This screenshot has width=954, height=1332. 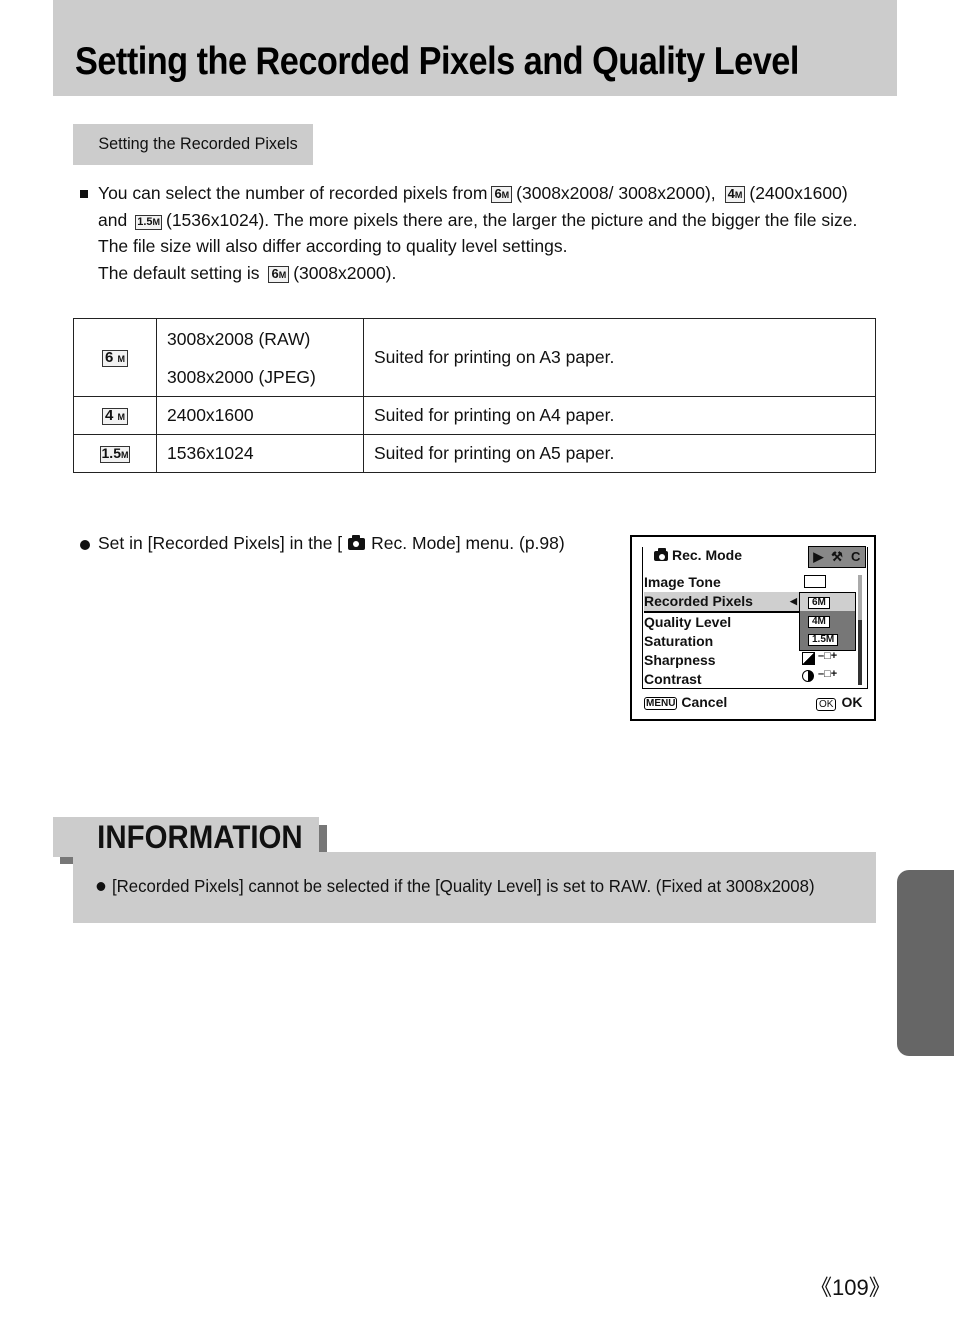 I want to click on resolution-cell: 1536x1024, so click(x=260, y=453).